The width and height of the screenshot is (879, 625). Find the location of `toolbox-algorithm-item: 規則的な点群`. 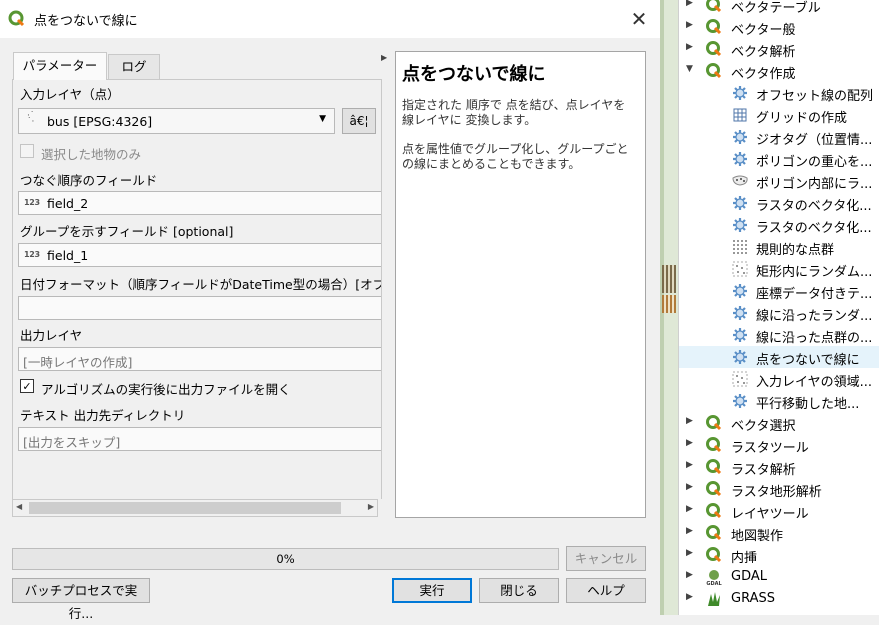

toolbox-algorithm-item: 規則的な点群 is located at coordinates (779, 247).